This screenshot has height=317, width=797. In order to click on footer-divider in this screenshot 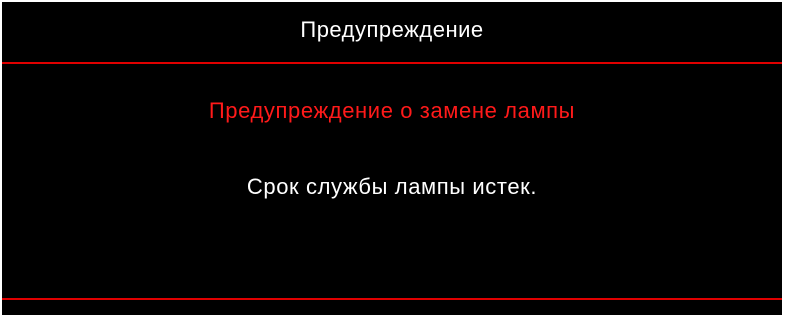, I will do `click(392, 299)`.